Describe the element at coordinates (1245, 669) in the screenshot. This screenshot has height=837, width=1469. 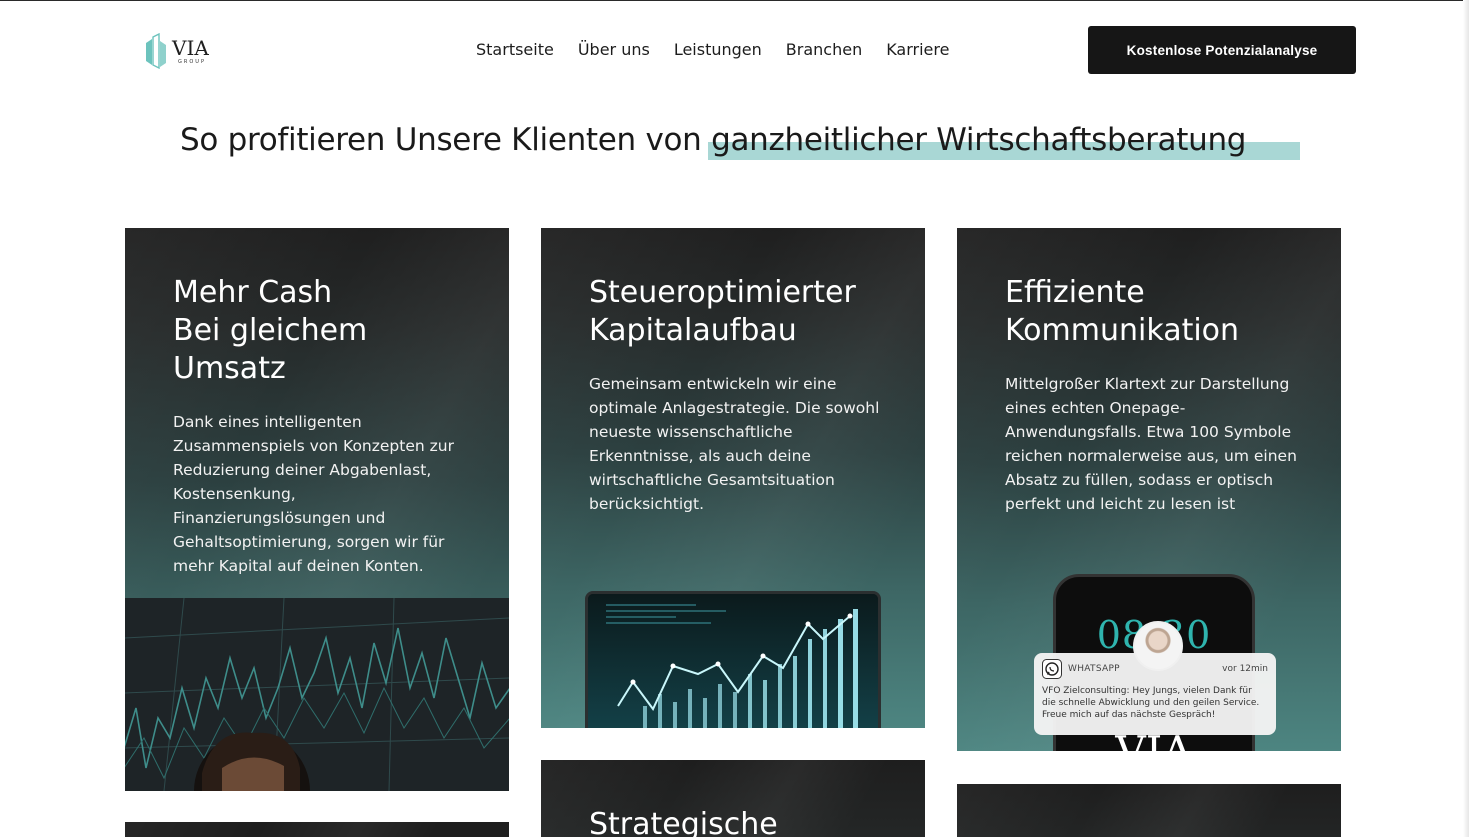
I see `notification-time: vor 12min` at that location.